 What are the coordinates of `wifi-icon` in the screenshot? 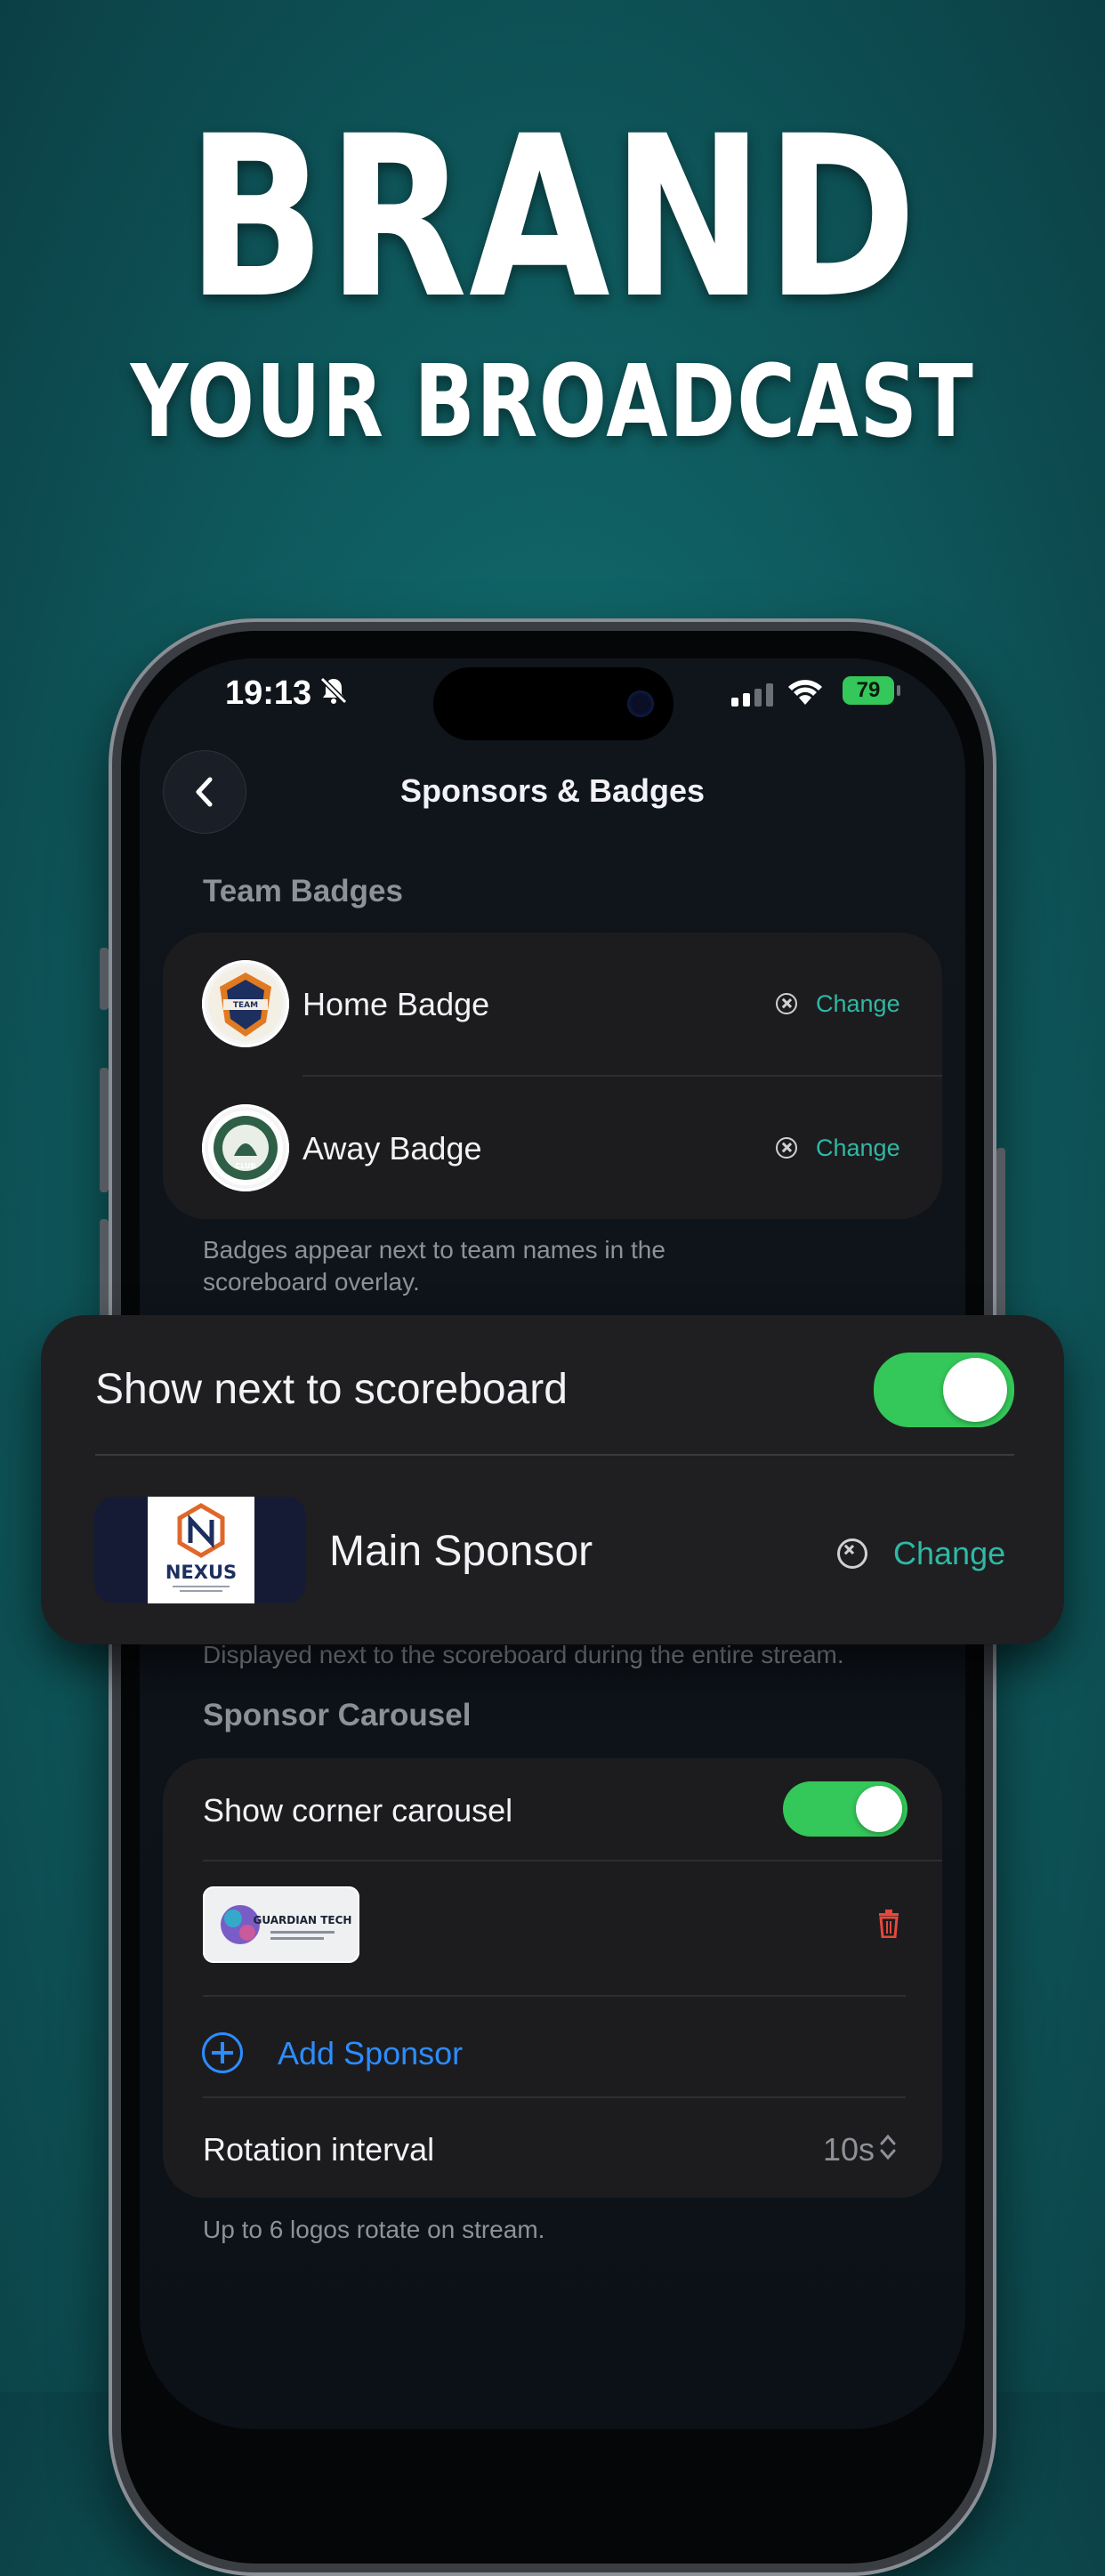 It's located at (805, 692).